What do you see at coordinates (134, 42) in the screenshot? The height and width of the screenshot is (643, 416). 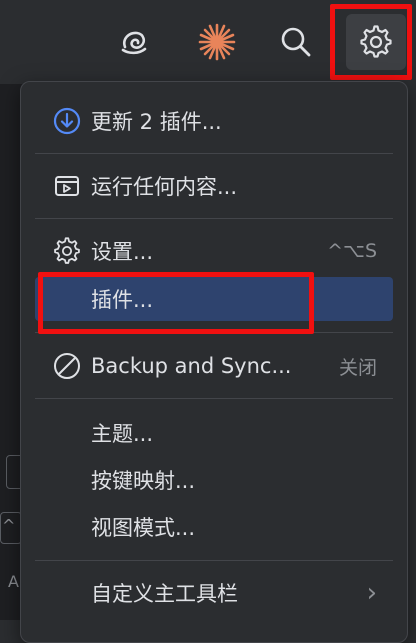 I see `copilot-spiral-icon` at bounding box center [134, 42].